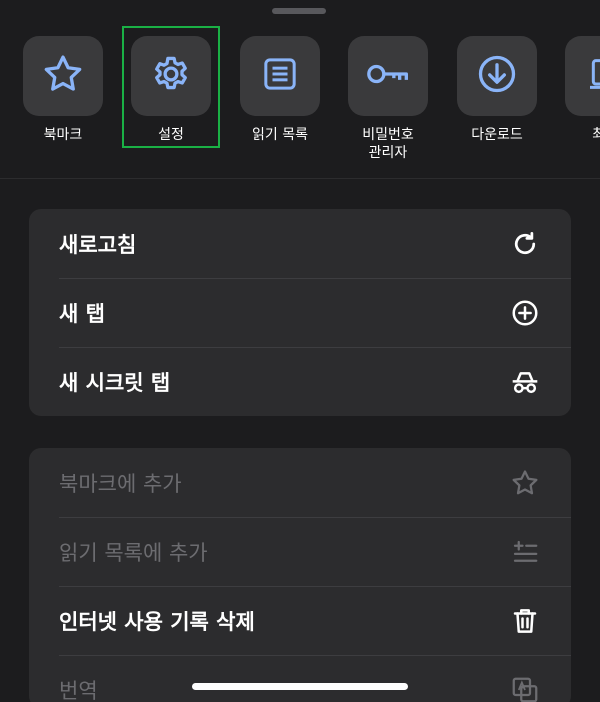 The width and height of the screenshot is (600, 702). What do you see at coordinates (596, 135) in the screenshot?
I see `tray-label-recent: 최근` at bounding box center [596, 135].